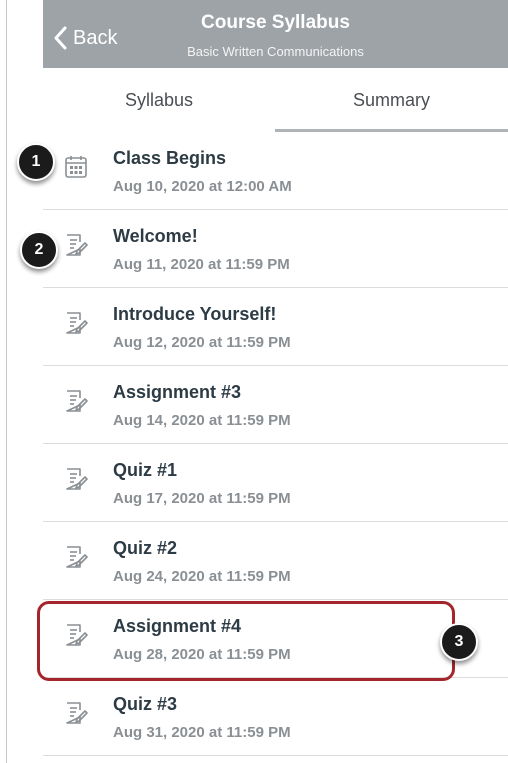  I want to click on item-title: Quiz #1, so click(145, 470).